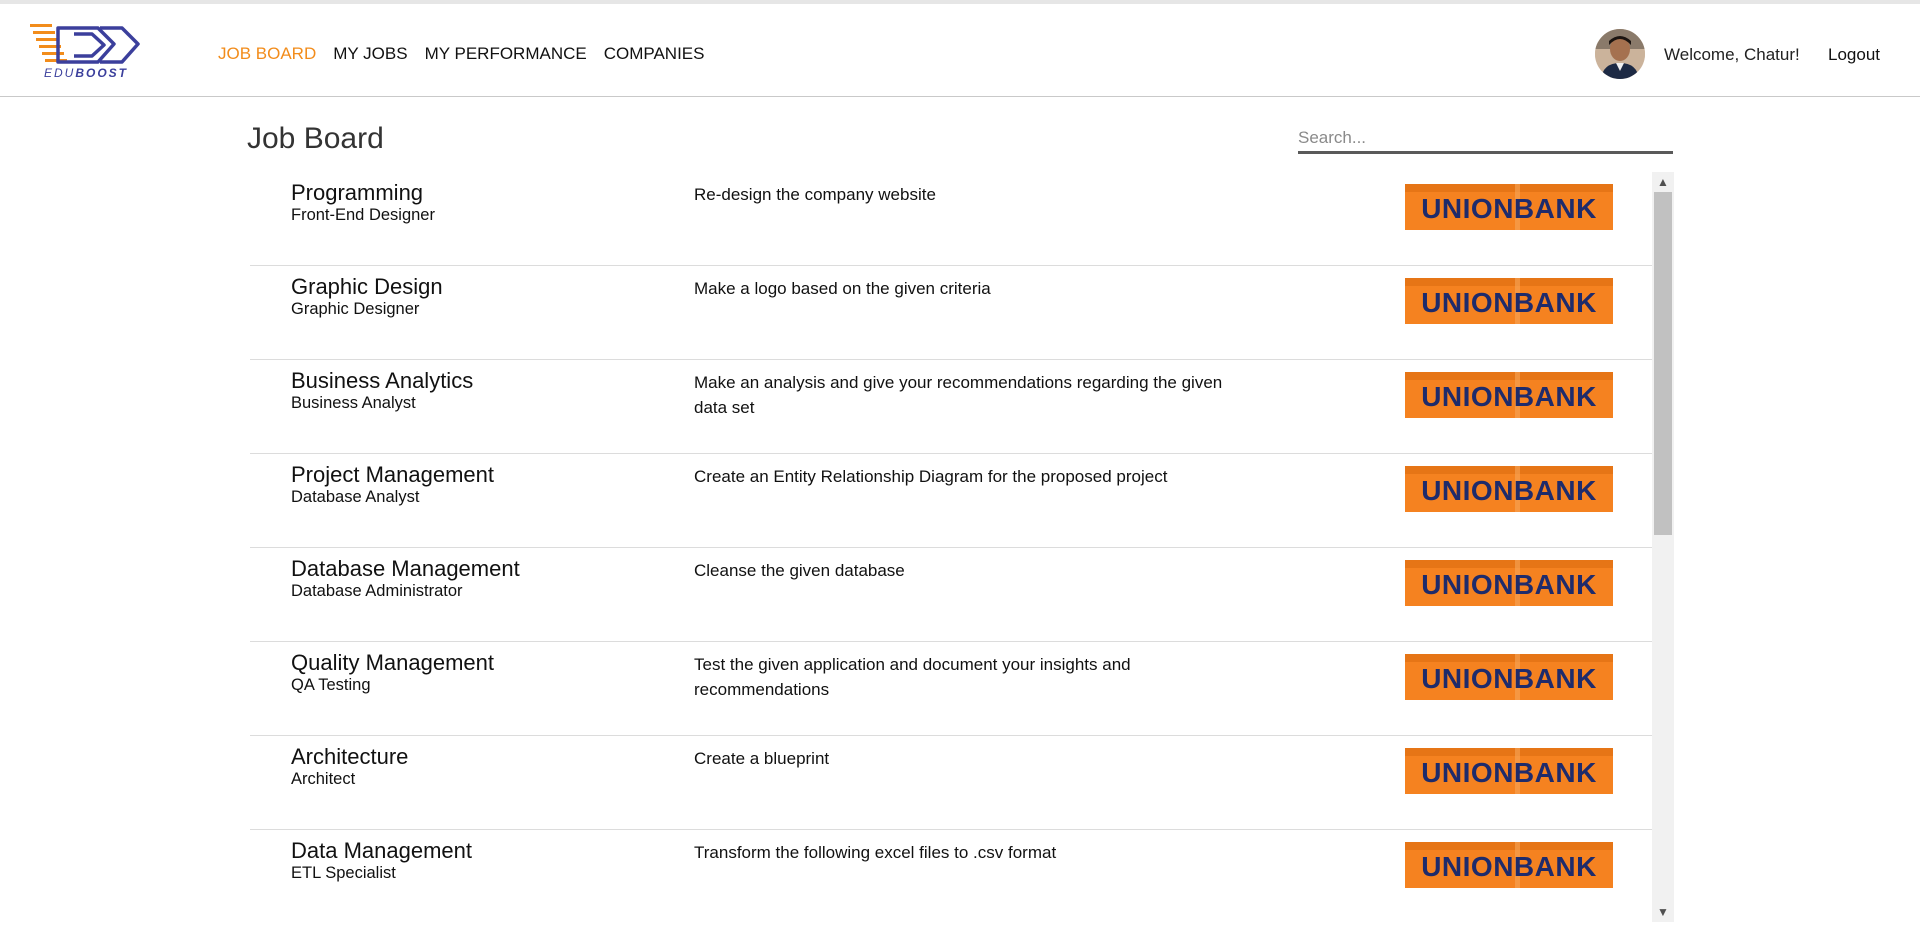  Describe the element at coordinates (377, 591) in the screenshot. I see `job-role: Database Administrator` at that location.